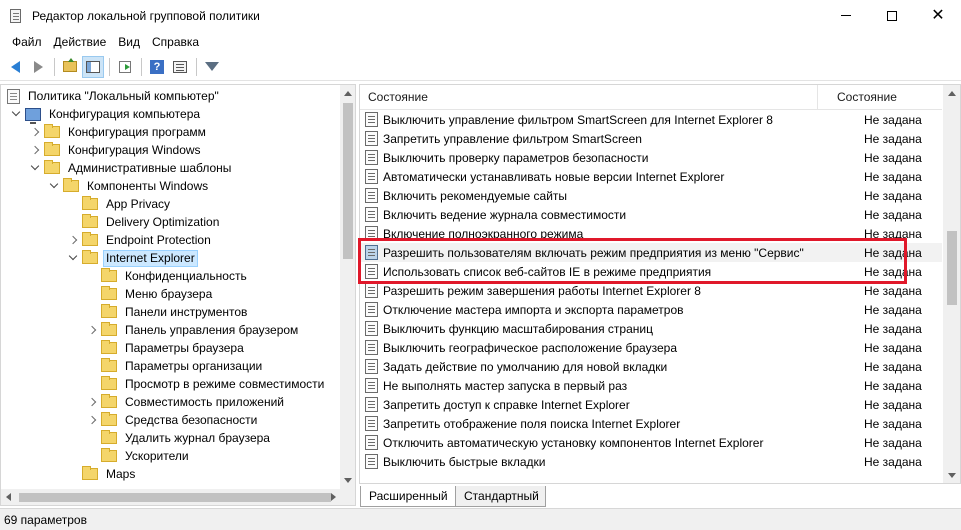  What do you see at coordinates (187, 402) in the screenshot?
I see `tree-item: Совместимость приложений` at bounding box center [187, 402].